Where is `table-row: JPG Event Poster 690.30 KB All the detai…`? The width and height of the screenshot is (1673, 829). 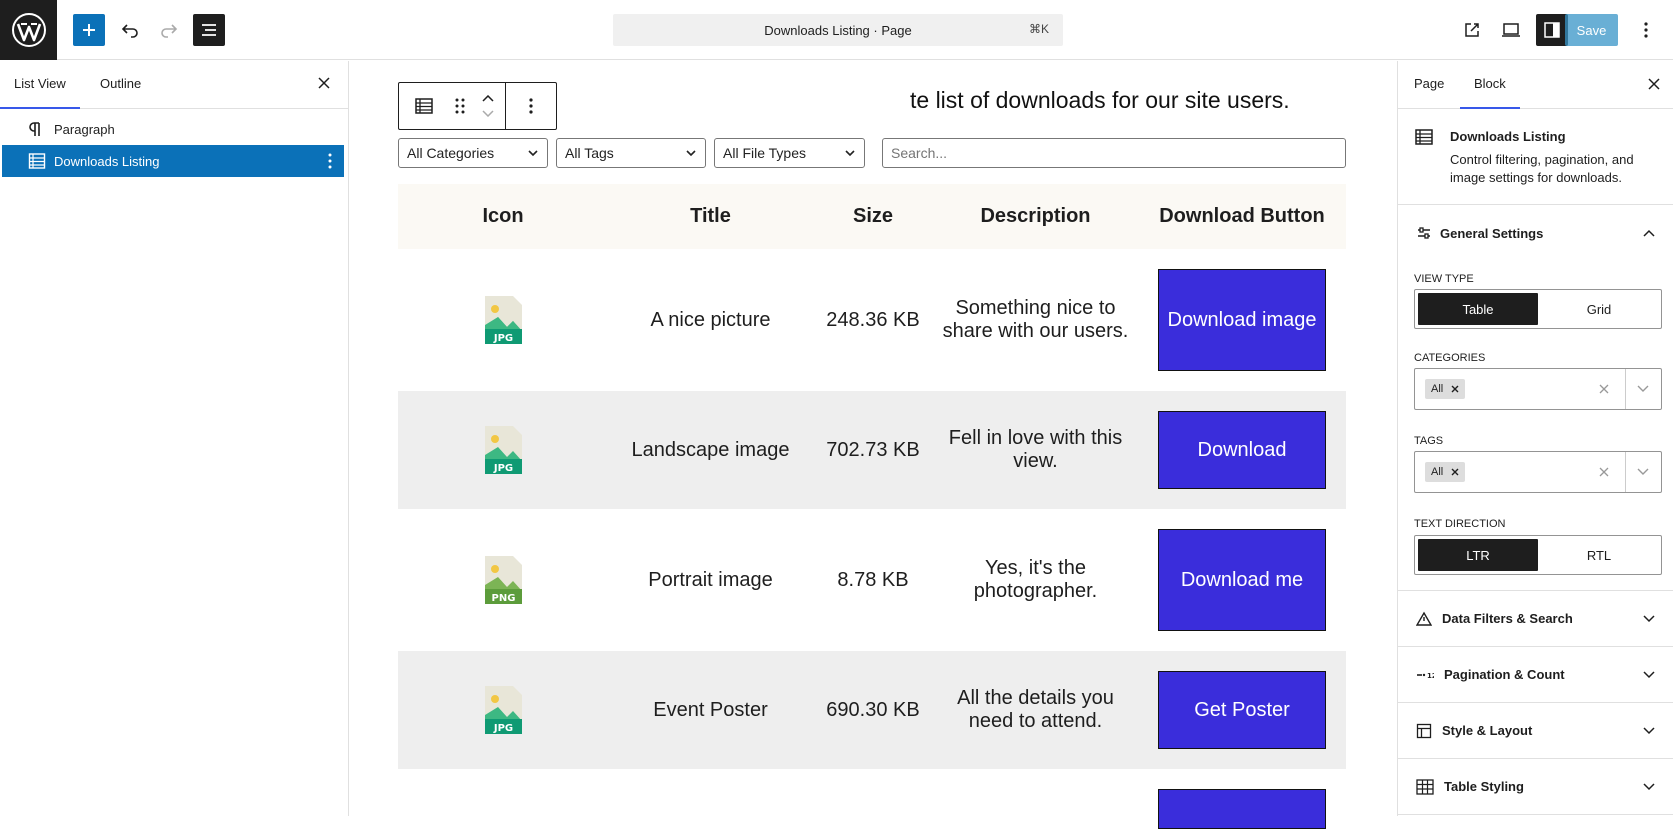 table-row: JPG Event Poster 690.30 KB All the detai… is located at coordinates (872, 710).